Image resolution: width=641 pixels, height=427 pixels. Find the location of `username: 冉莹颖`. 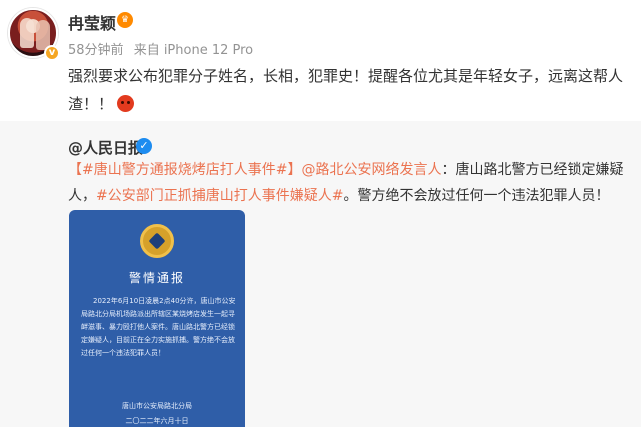

username: 冉莹颖 is located at coordinates (92, 22).